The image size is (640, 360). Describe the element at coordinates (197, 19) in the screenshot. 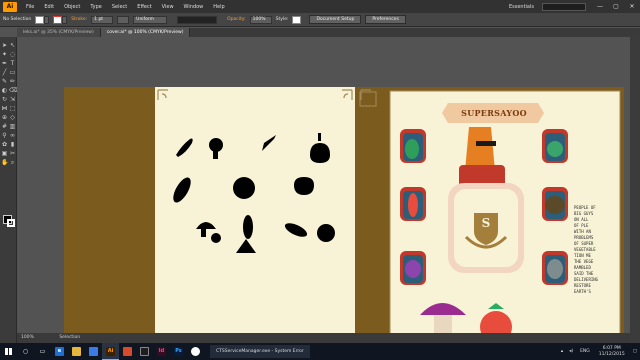

I see `brush-definition-dropdown` at that location.